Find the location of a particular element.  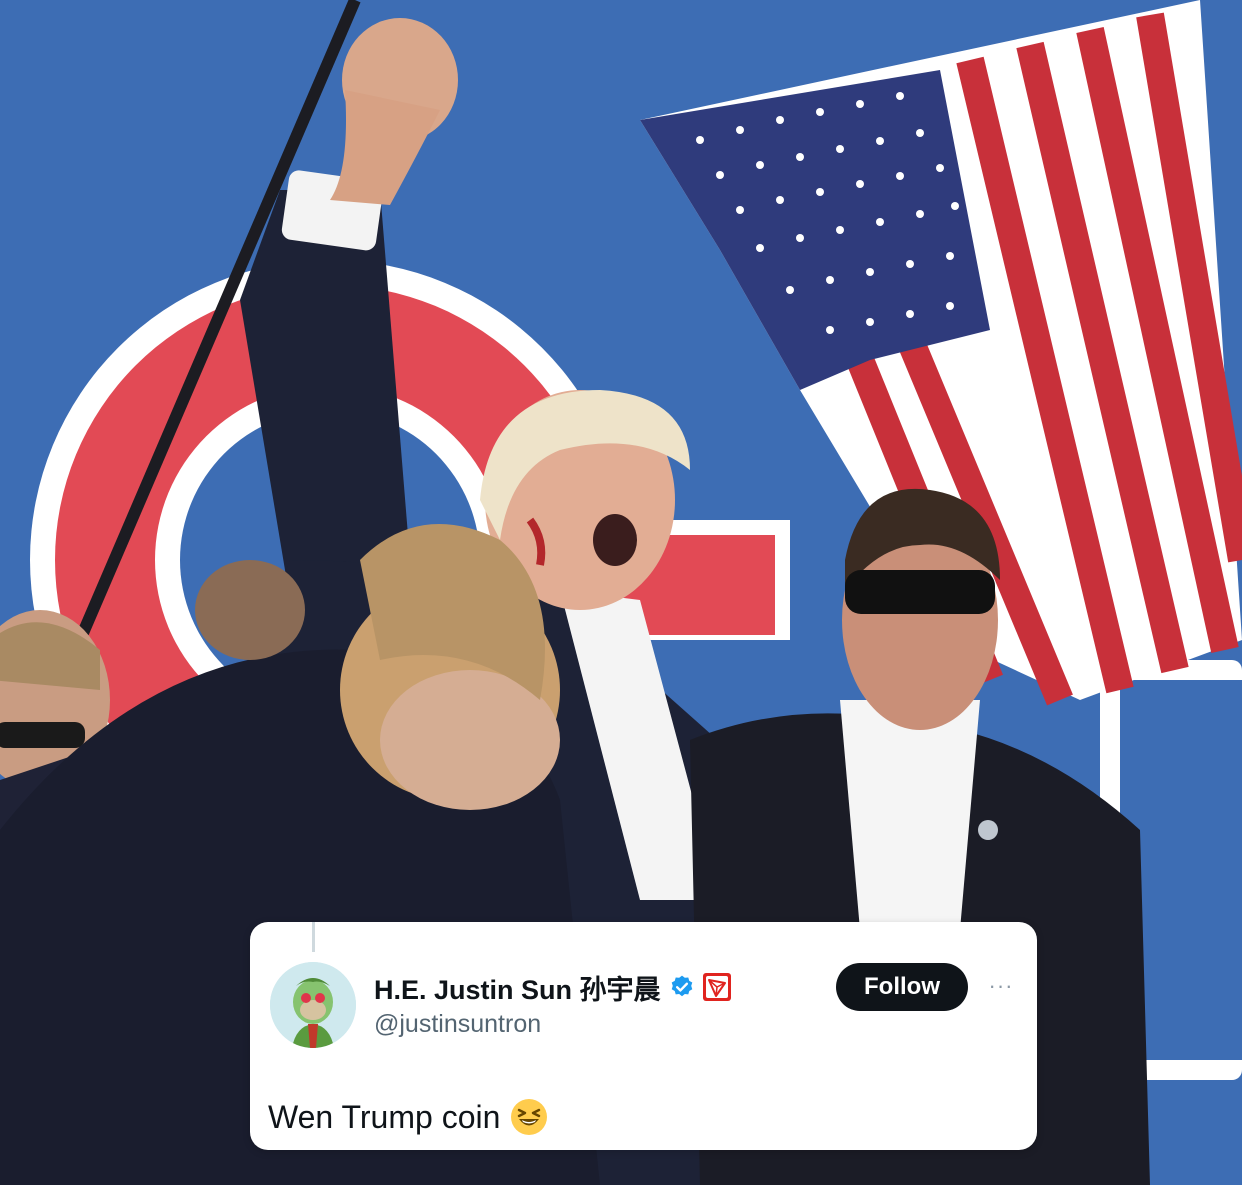

author-name-row: H.E. Justin Sun 孙宇晨 is located at coordinates (552, 987).